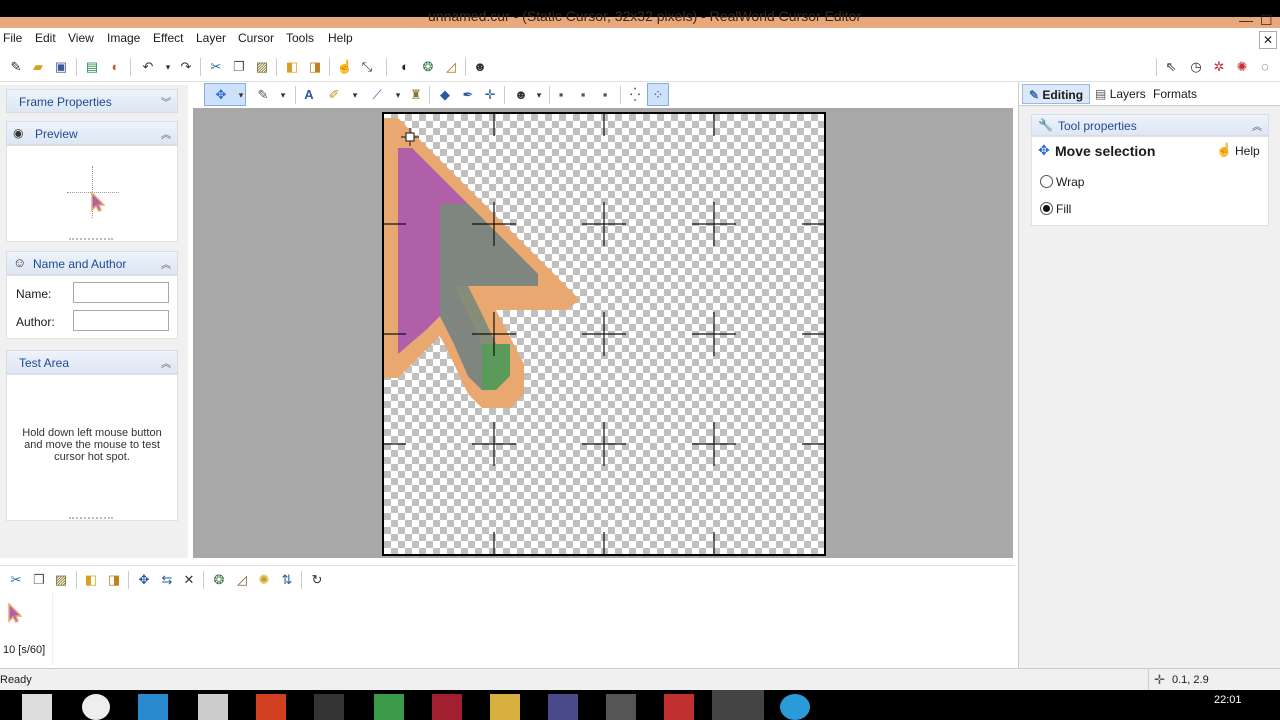 Image resolution: width=1280 pixels, height=720 pixels. I want to click on collapse-icon: ︾, so click(166, 101).